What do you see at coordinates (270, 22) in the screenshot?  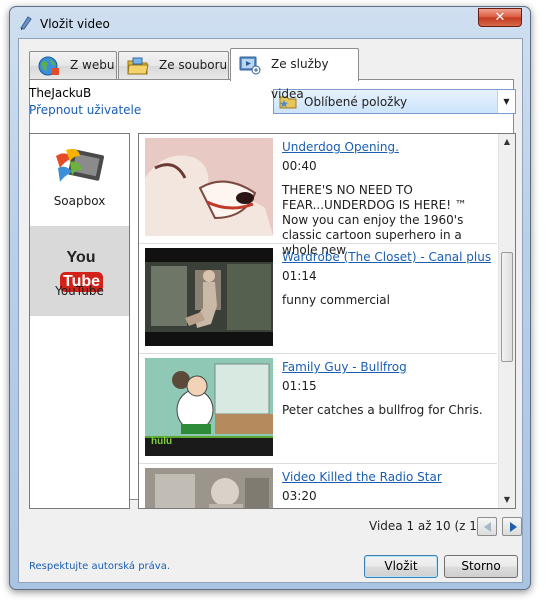 I see `title-bar: Vložit video ✕` at bounding box center [270, 22].